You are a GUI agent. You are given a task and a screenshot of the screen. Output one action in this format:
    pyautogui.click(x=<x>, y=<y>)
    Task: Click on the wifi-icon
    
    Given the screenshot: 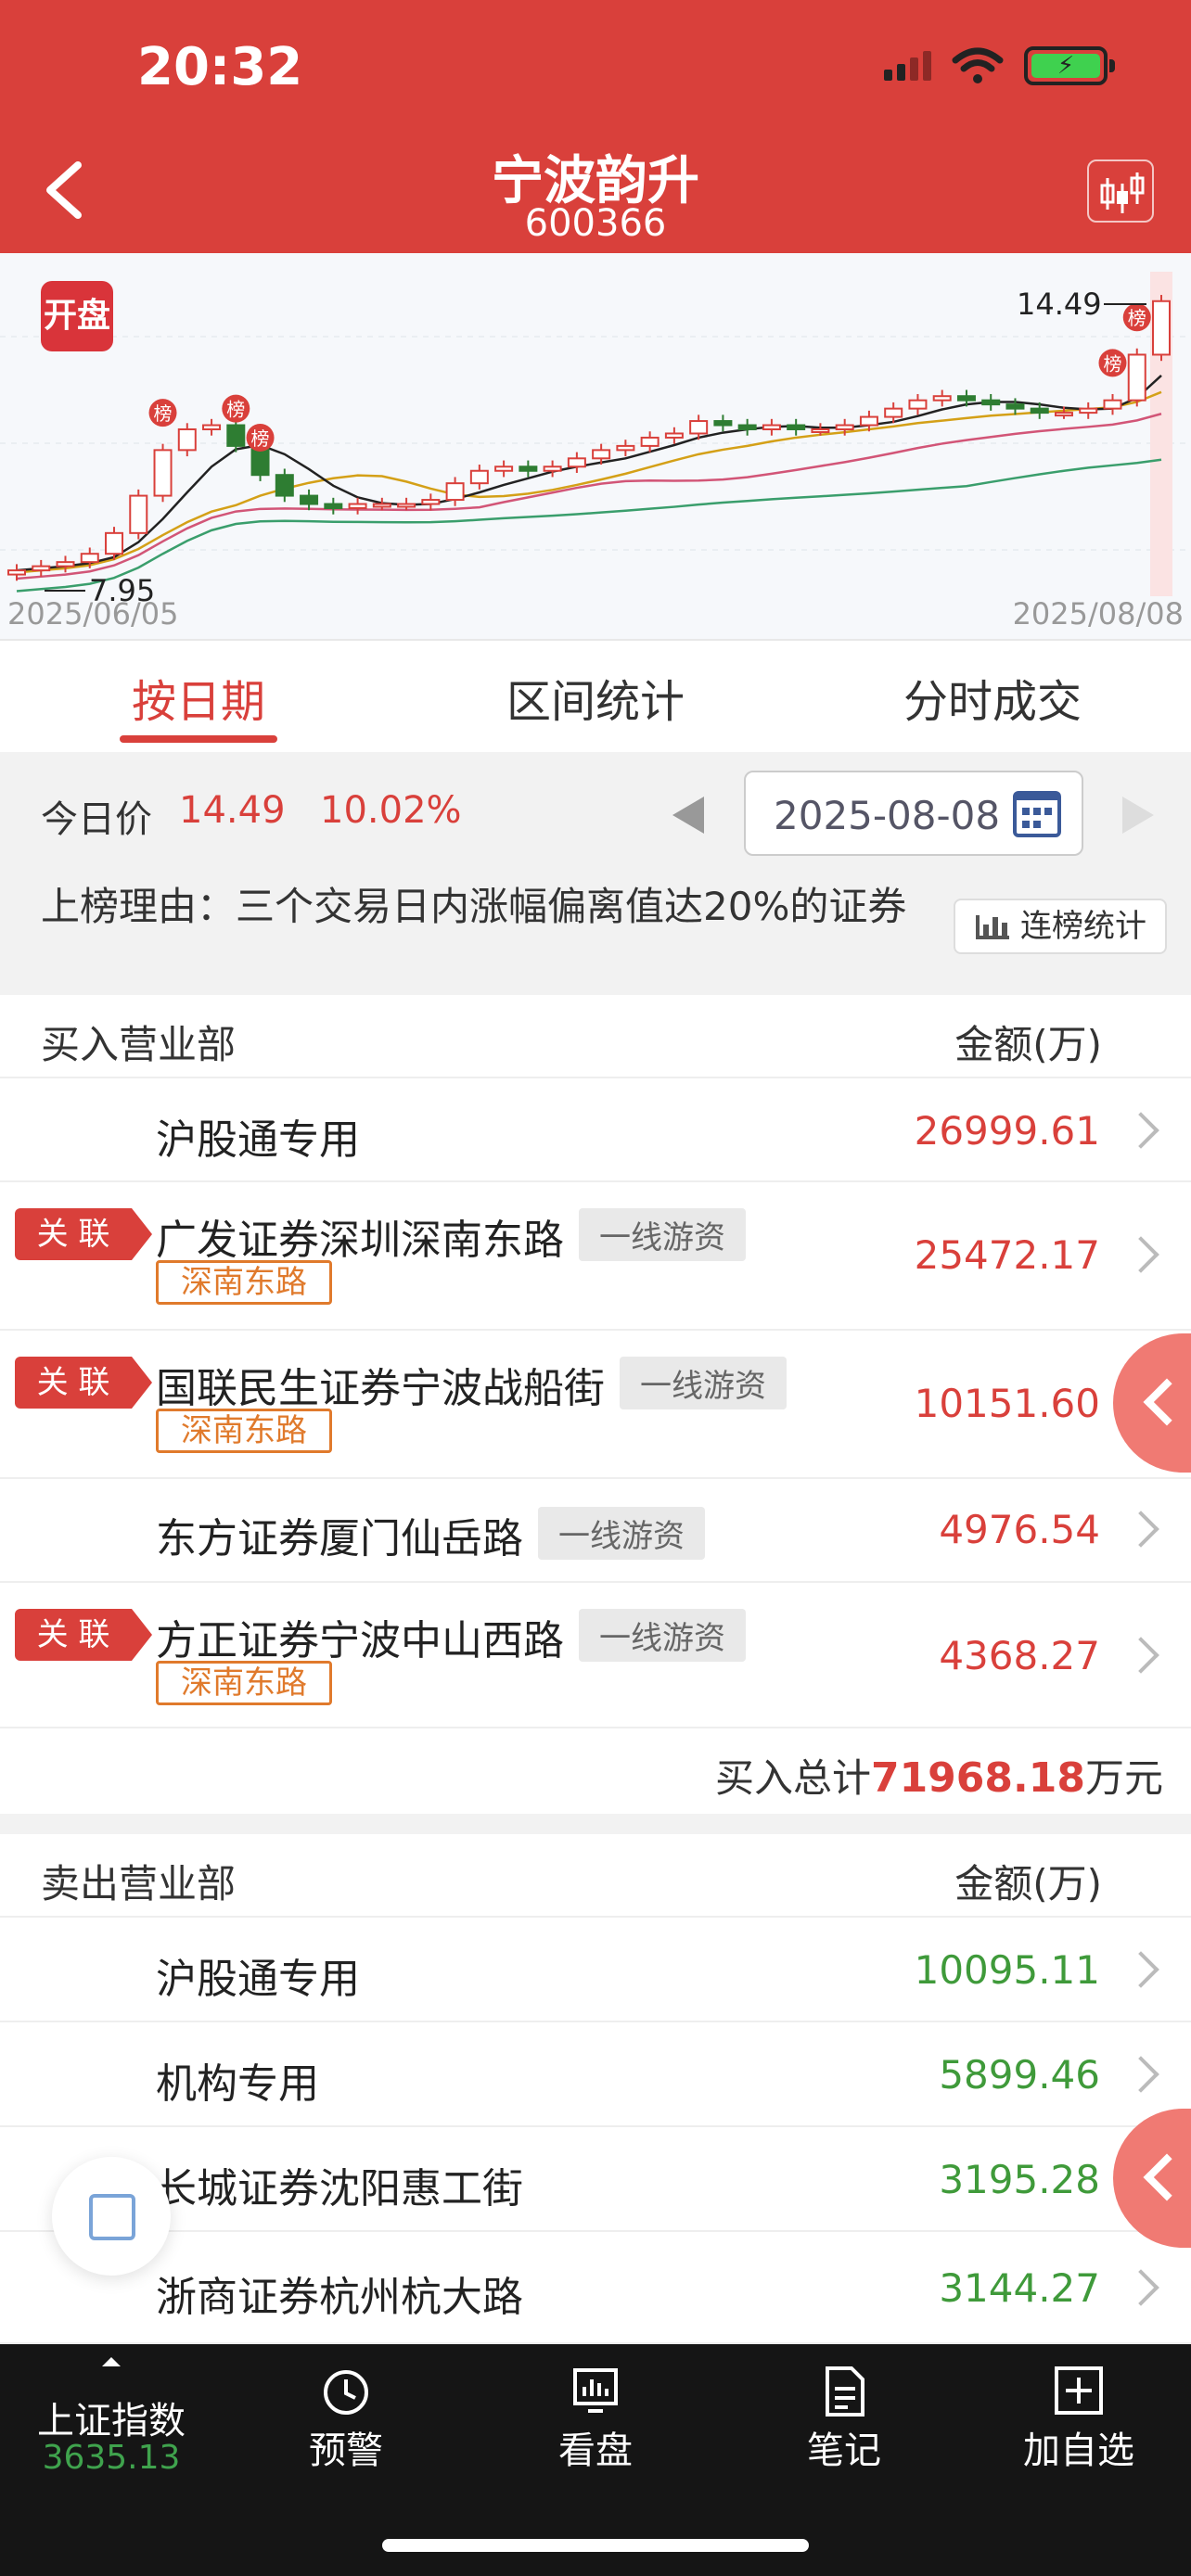 What is the action you would take?
    pyautogui.click(x=978, y=65)
    